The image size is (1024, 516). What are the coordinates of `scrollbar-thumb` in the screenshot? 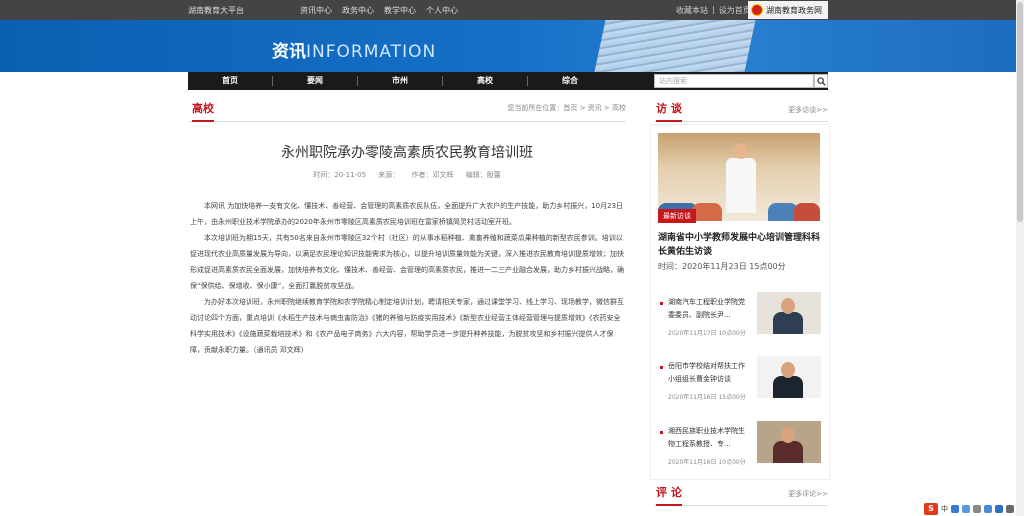 It's located at (1020, 112).